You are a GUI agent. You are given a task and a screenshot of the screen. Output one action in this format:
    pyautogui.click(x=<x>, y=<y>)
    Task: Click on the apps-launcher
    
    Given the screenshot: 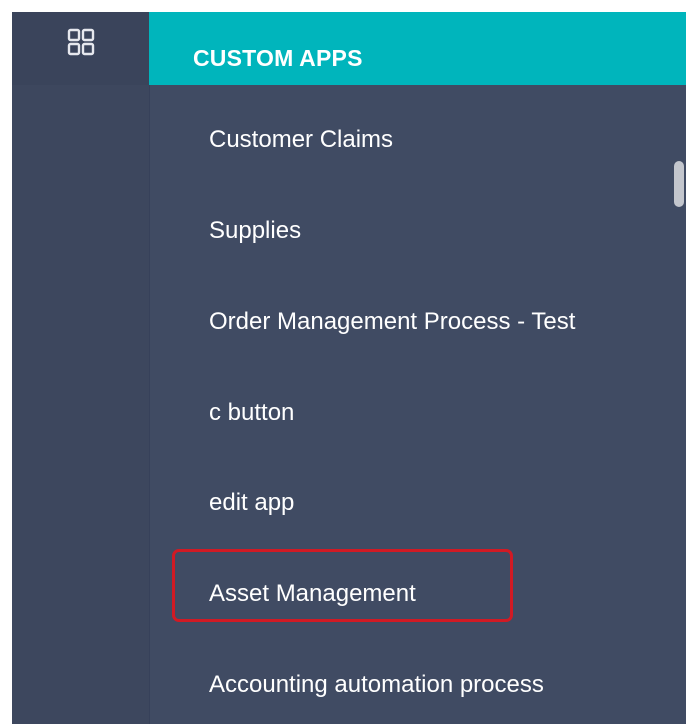 What is the action you would take?
    pyautogui.click(x=80, y=48)
    